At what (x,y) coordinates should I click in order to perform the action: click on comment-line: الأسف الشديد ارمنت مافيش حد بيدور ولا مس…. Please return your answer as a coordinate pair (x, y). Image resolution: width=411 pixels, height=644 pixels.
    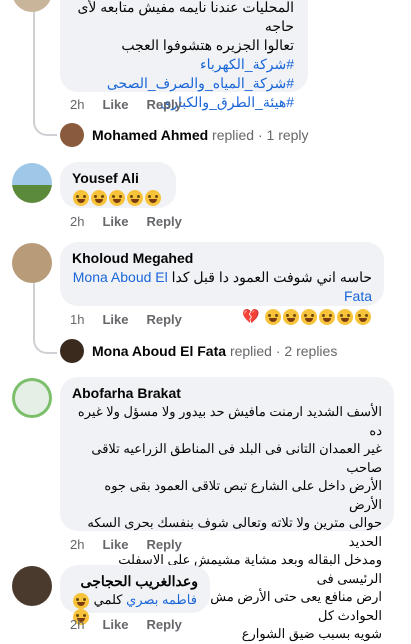
    Looking at the image, I should click on (229, 421).